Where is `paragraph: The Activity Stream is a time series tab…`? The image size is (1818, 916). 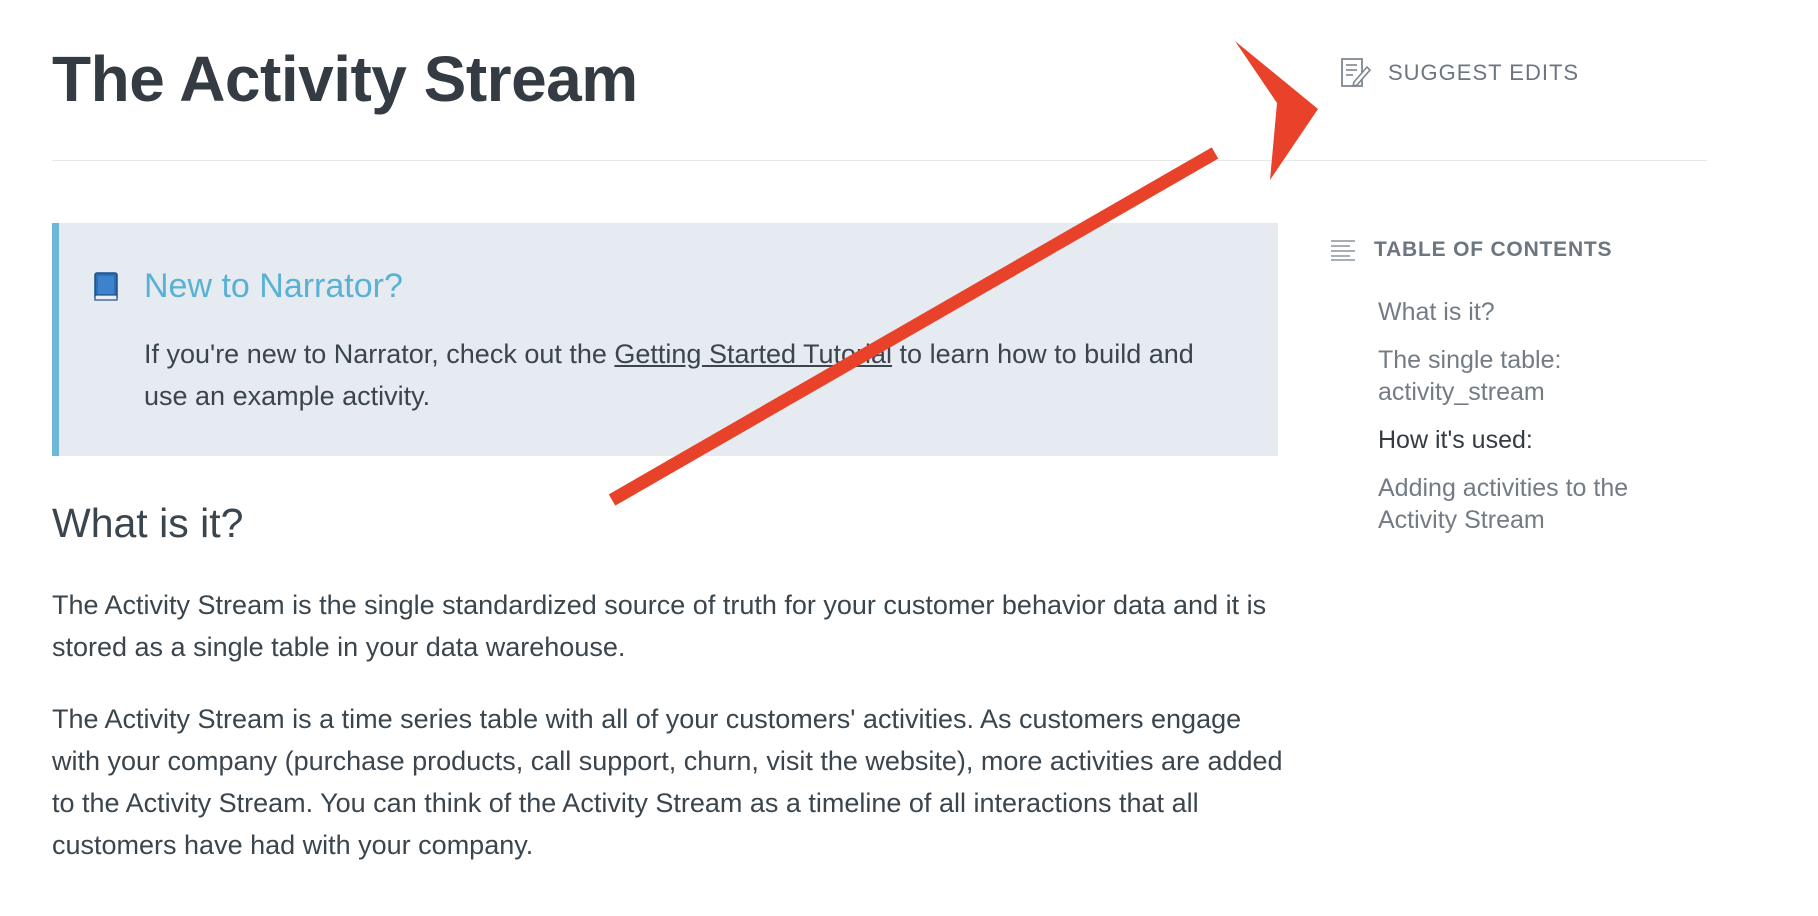
paragraph: The Activity Stream is a time series tab… is located at coordinates (667, 782).